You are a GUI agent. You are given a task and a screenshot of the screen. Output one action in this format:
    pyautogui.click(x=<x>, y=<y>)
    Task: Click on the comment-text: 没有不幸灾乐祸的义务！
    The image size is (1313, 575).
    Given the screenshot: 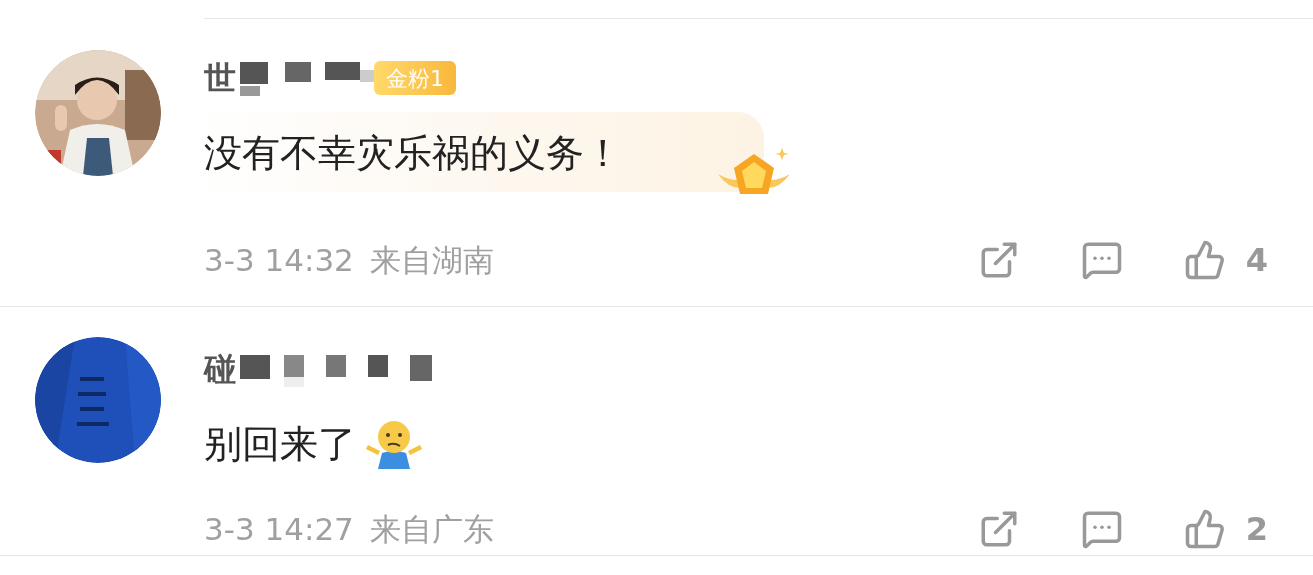 What is the action you would take?
    pyautogui.click(x=413, y=153)
    